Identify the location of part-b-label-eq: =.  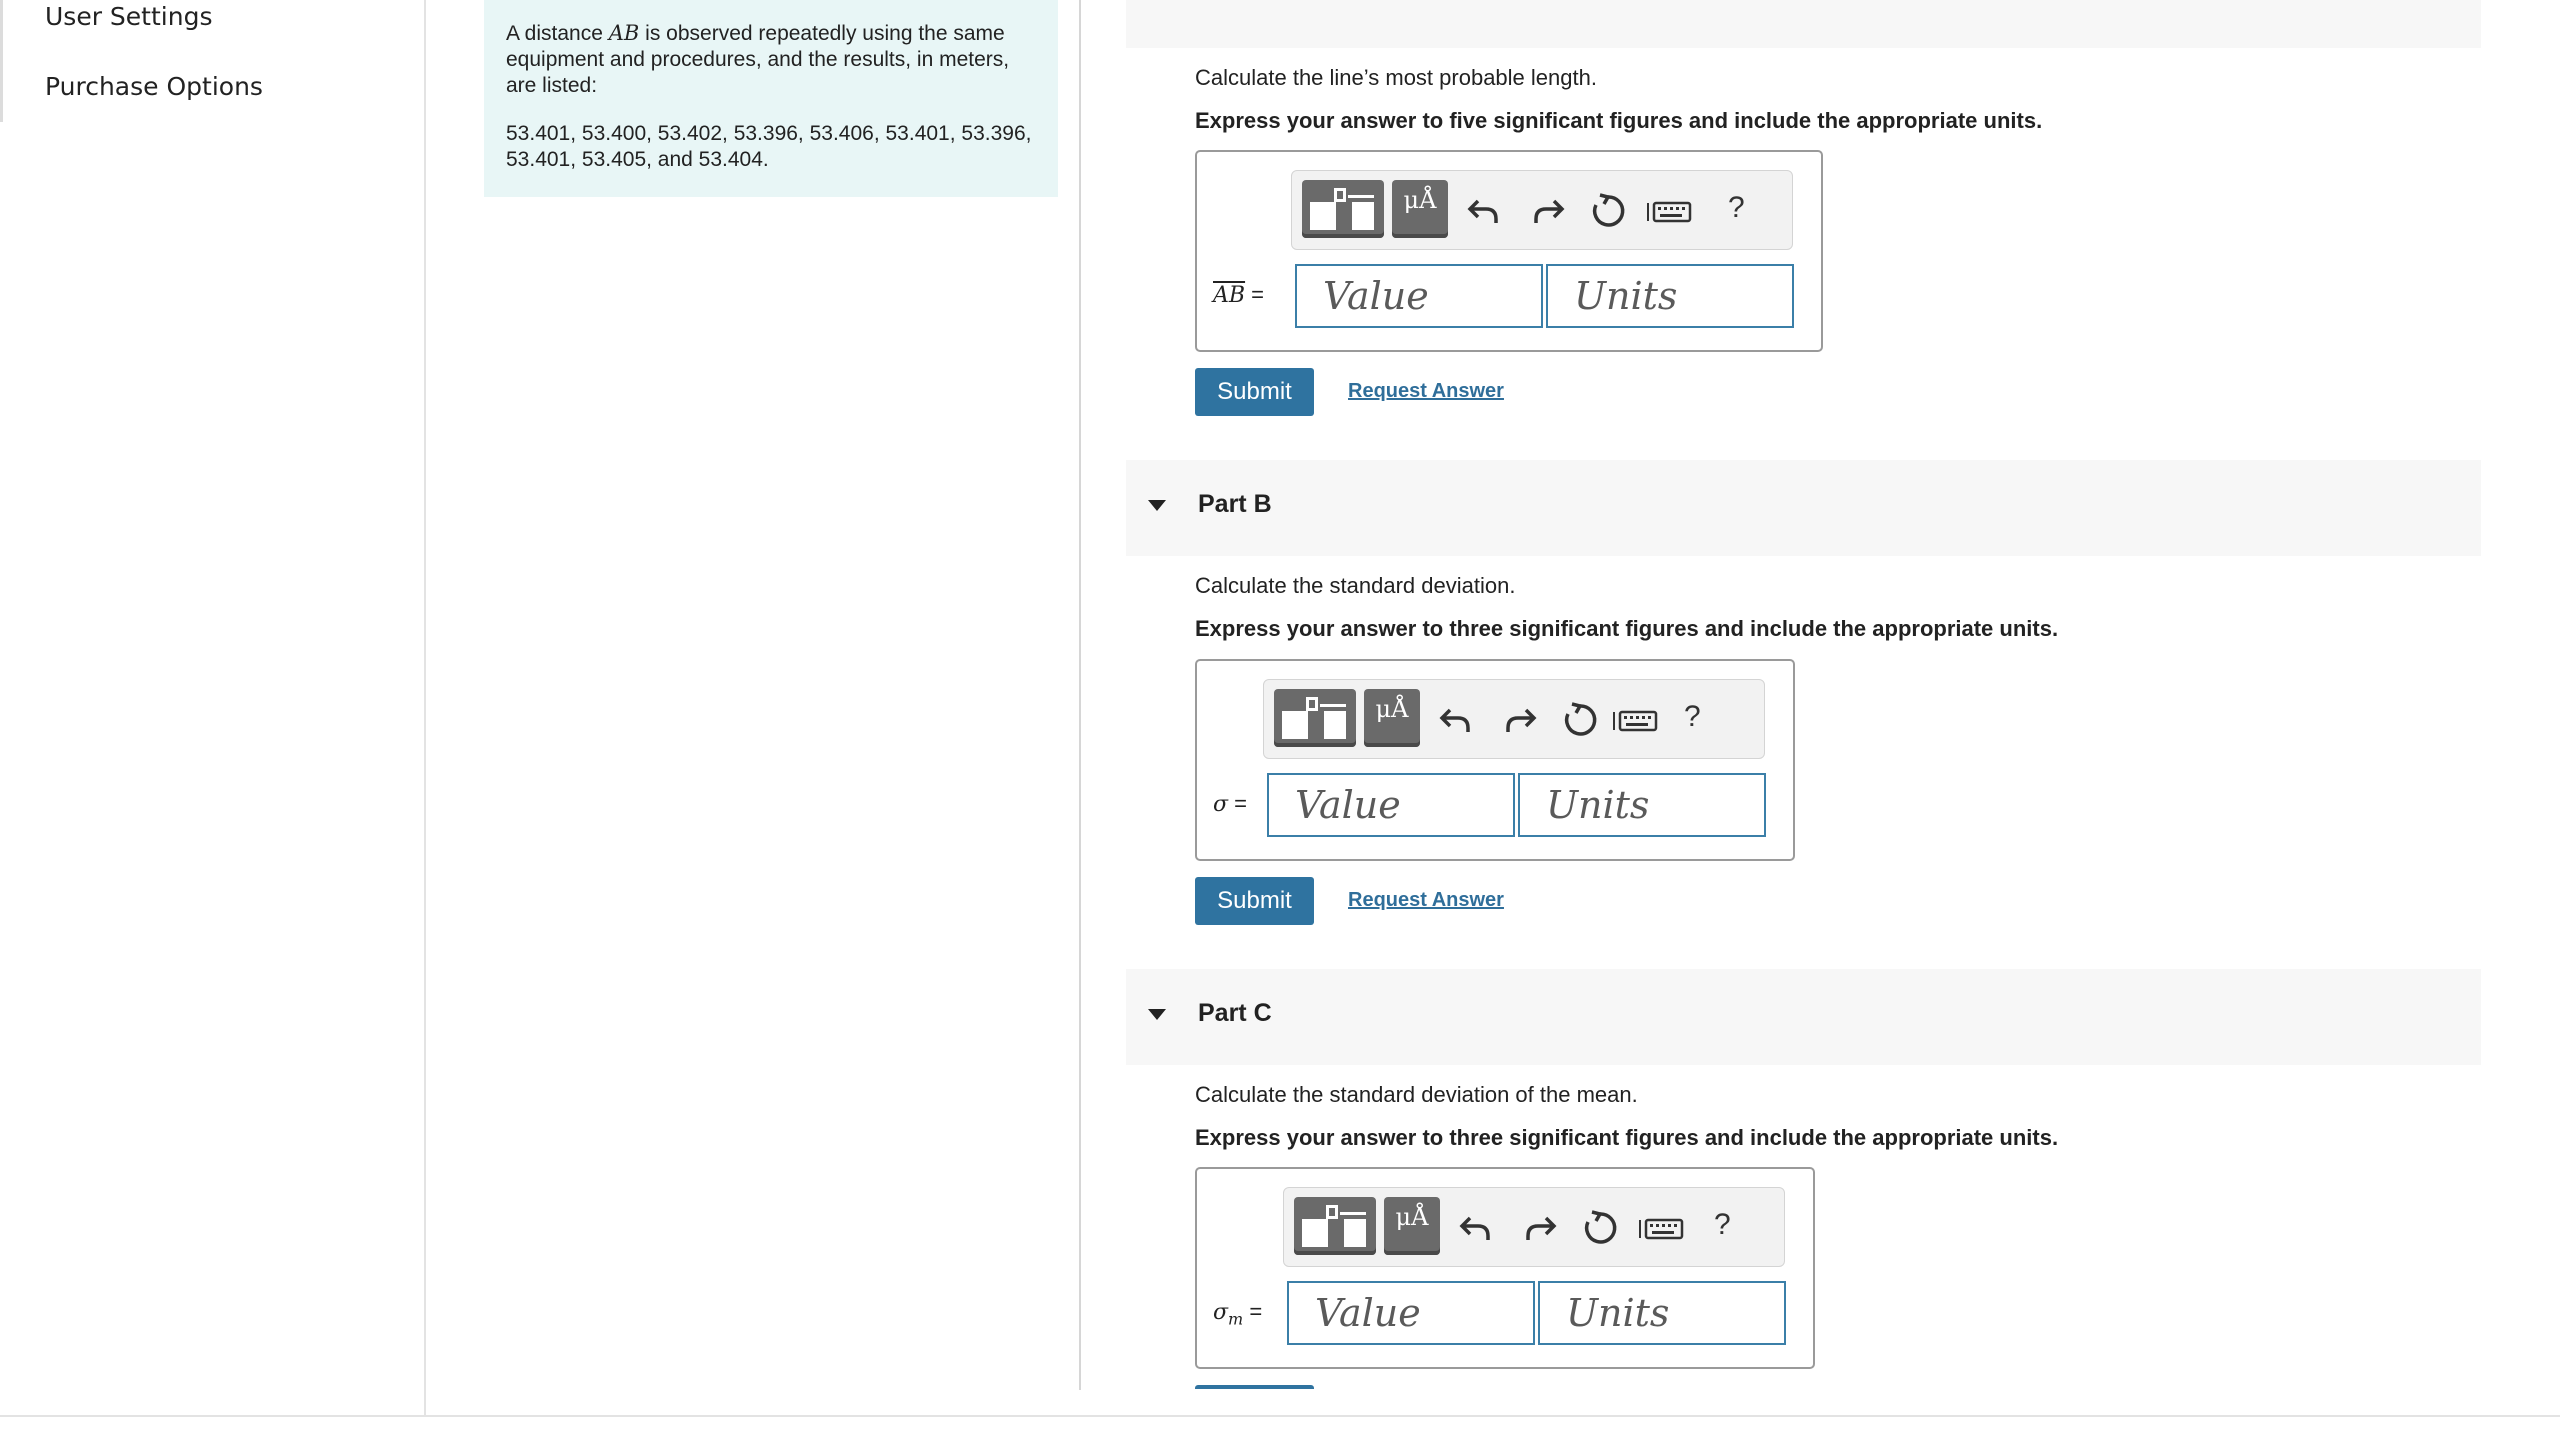
(1237, 803).